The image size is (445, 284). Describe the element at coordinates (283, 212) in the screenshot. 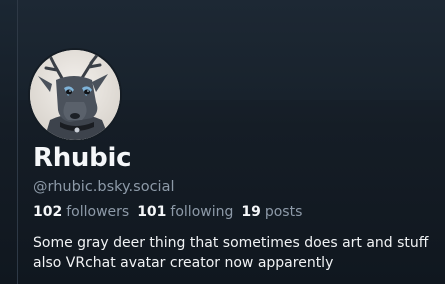

I see `posts-label: posts` at that location.